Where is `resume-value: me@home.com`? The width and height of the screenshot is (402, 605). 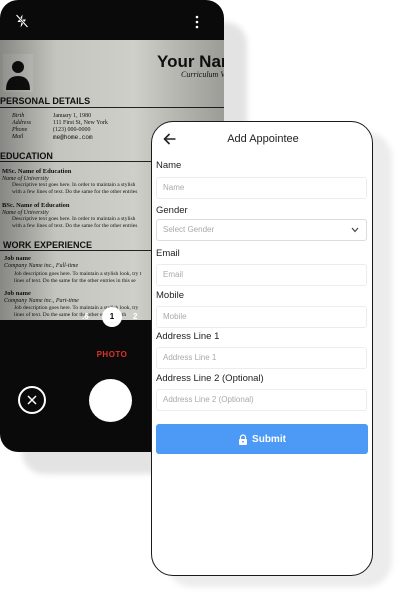 resume-value: me@home.com is located at coordinates (73, 137).